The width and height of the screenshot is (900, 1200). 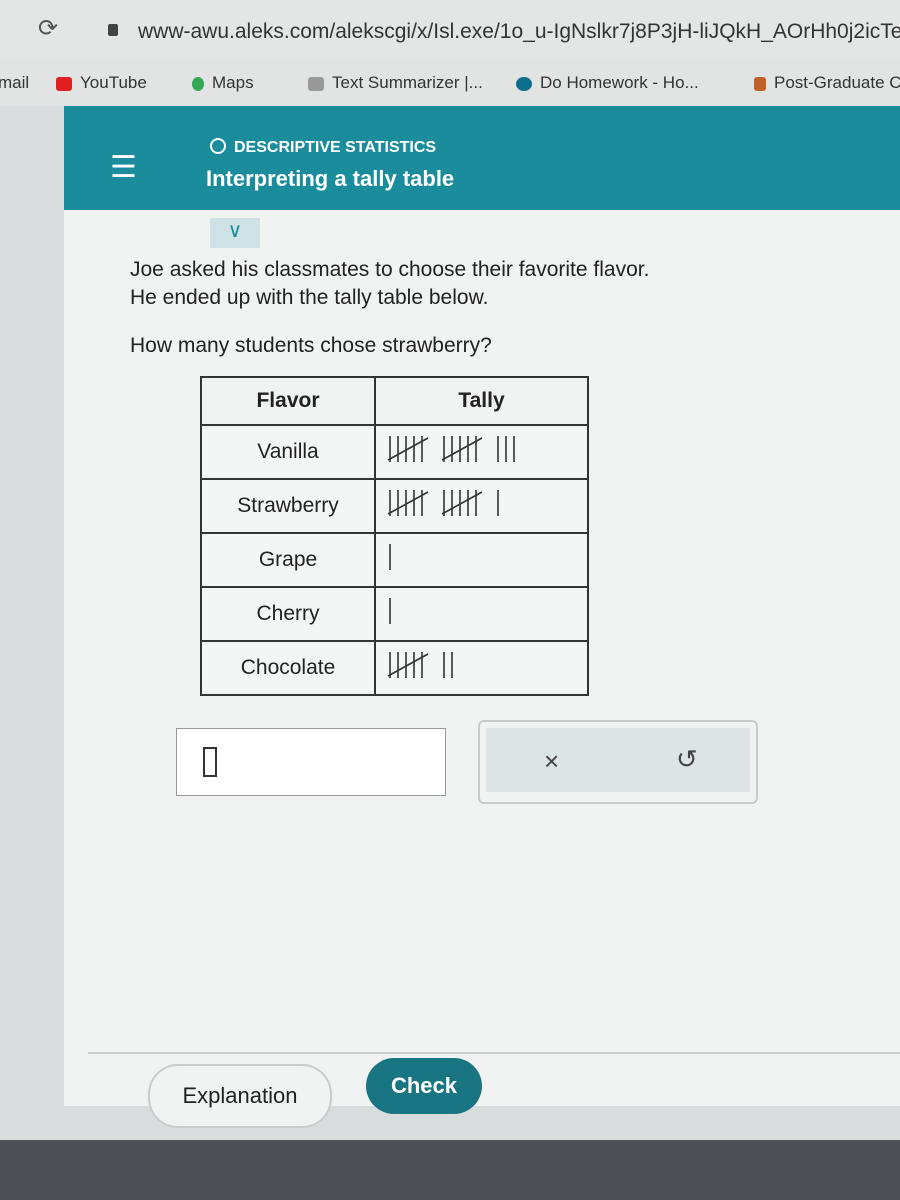 I want to click on topic-label: DESCRIPTIVE STATISTICS, so click(x=323, y=147).